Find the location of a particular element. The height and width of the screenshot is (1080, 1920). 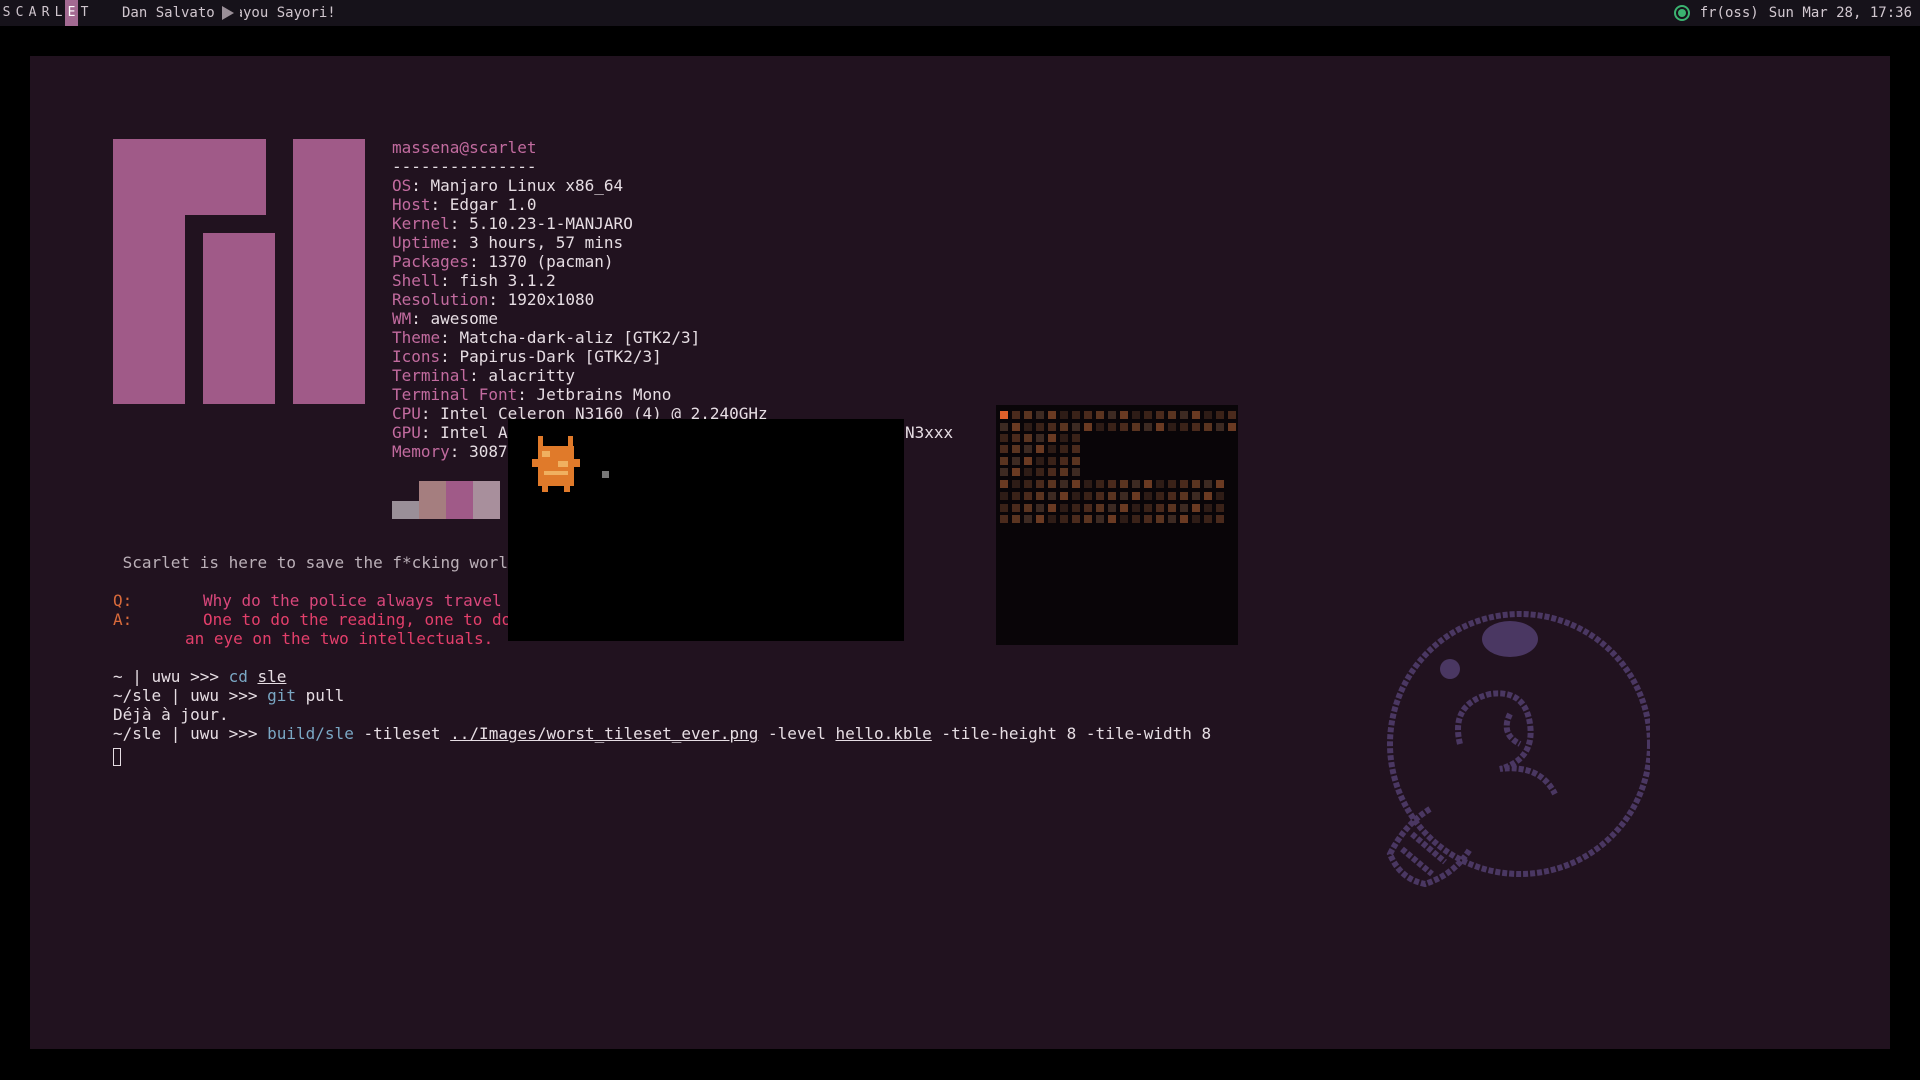

tag-7: T is located at coordinates (84, 13).